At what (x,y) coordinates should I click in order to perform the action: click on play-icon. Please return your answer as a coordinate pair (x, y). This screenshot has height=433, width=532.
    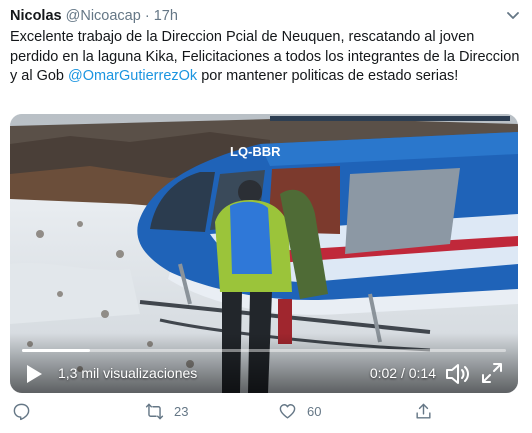
    Looking at the image, I should click on (34, 374).